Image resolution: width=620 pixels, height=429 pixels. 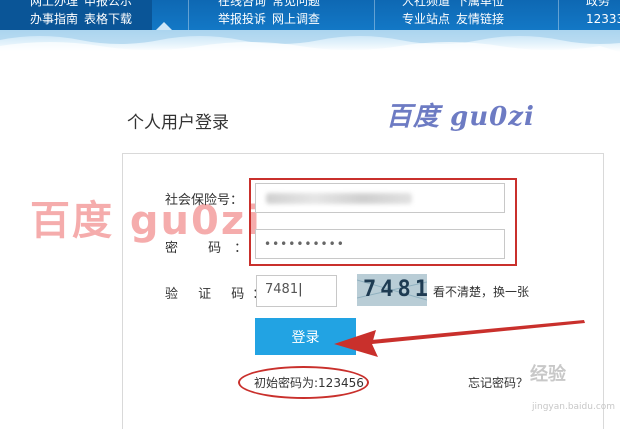 What do you see at coordinates (459, 338) in the screenshot?
I see `annotation-arrow-icon` at bounding box center [459, 338].